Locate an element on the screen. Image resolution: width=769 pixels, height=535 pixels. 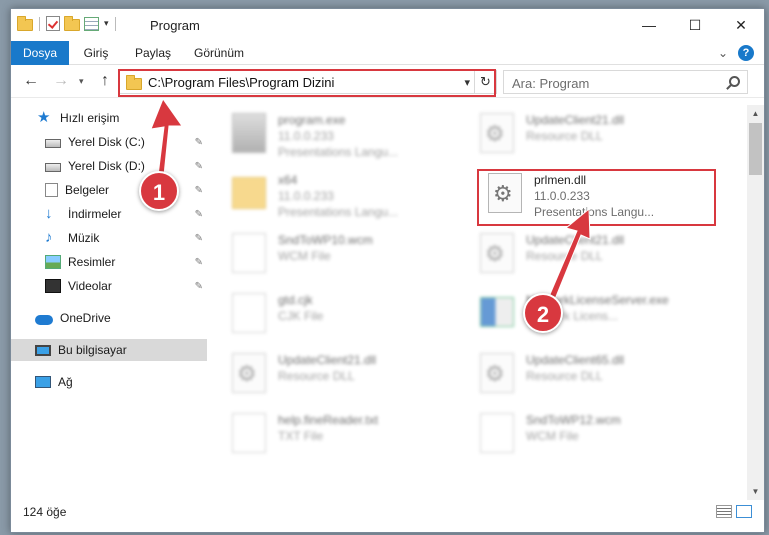
sidebar-item-label: Belgeler is located at coordinates (87, 190).